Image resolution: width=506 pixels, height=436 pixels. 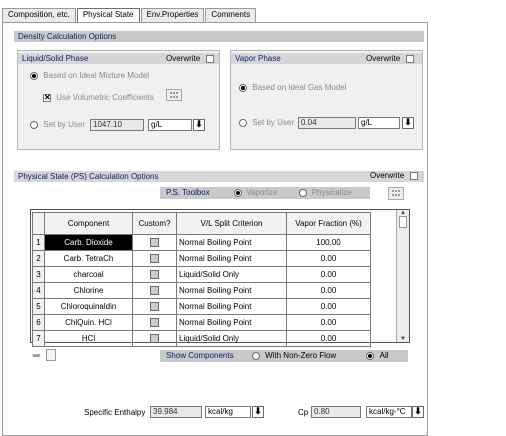 I want to click on nonzero-radio, so click(x=255, y=355).